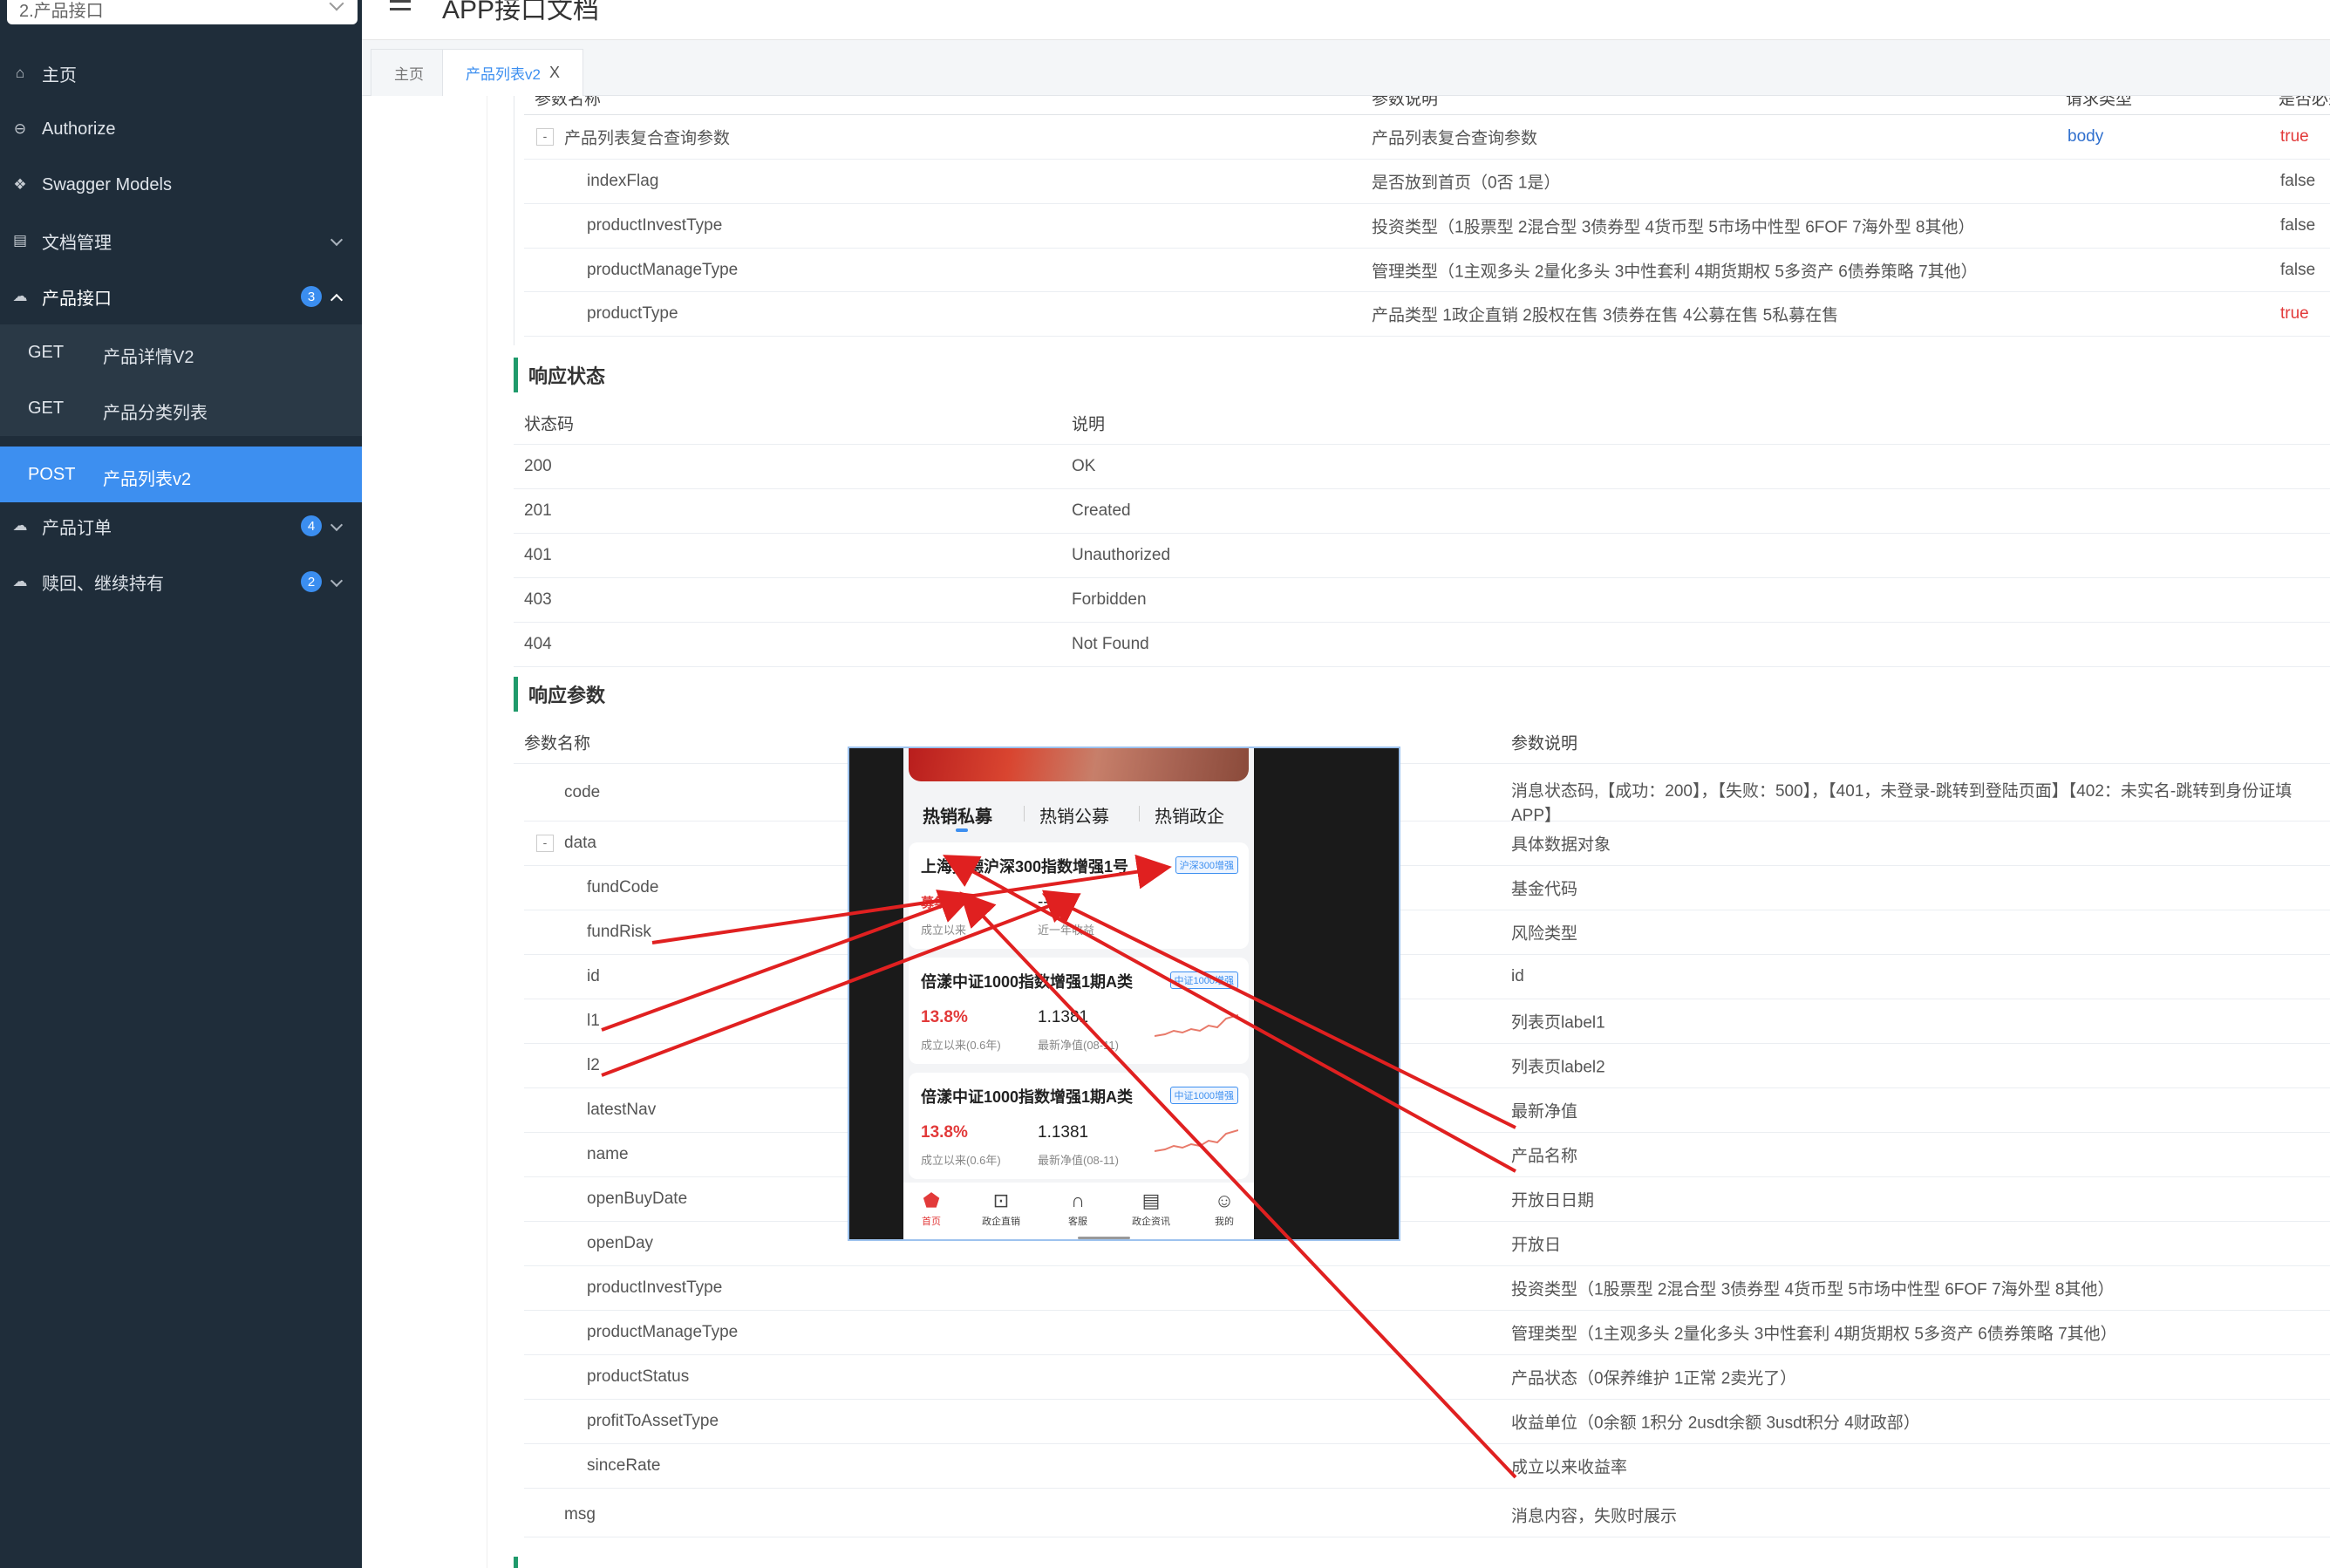  Describe the element at coordinates (1427, 1199) in the screenshot. I see `table-row: openBuyDate 开放日日期` at that location.